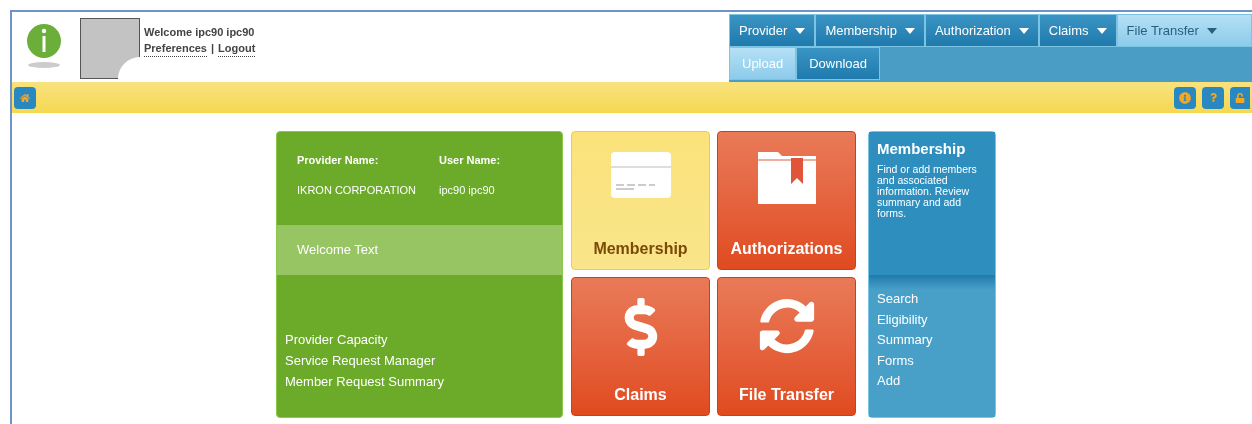  What do you see at coordinates (932, 340) in the screenshot?
I see `panel-link: Summary` at bounding box center [932, 340].